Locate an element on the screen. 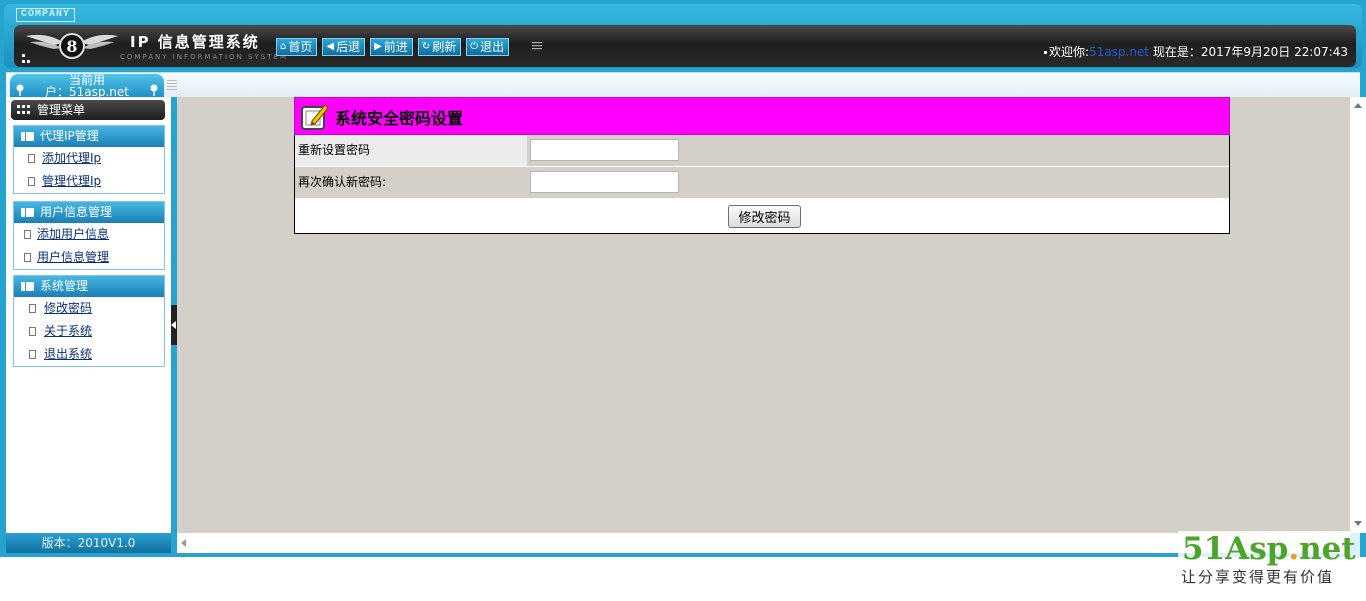 The height and width of the screenshot is (601, 1366). change-password-button: 修改密码 is located at coordinates (764, 216).